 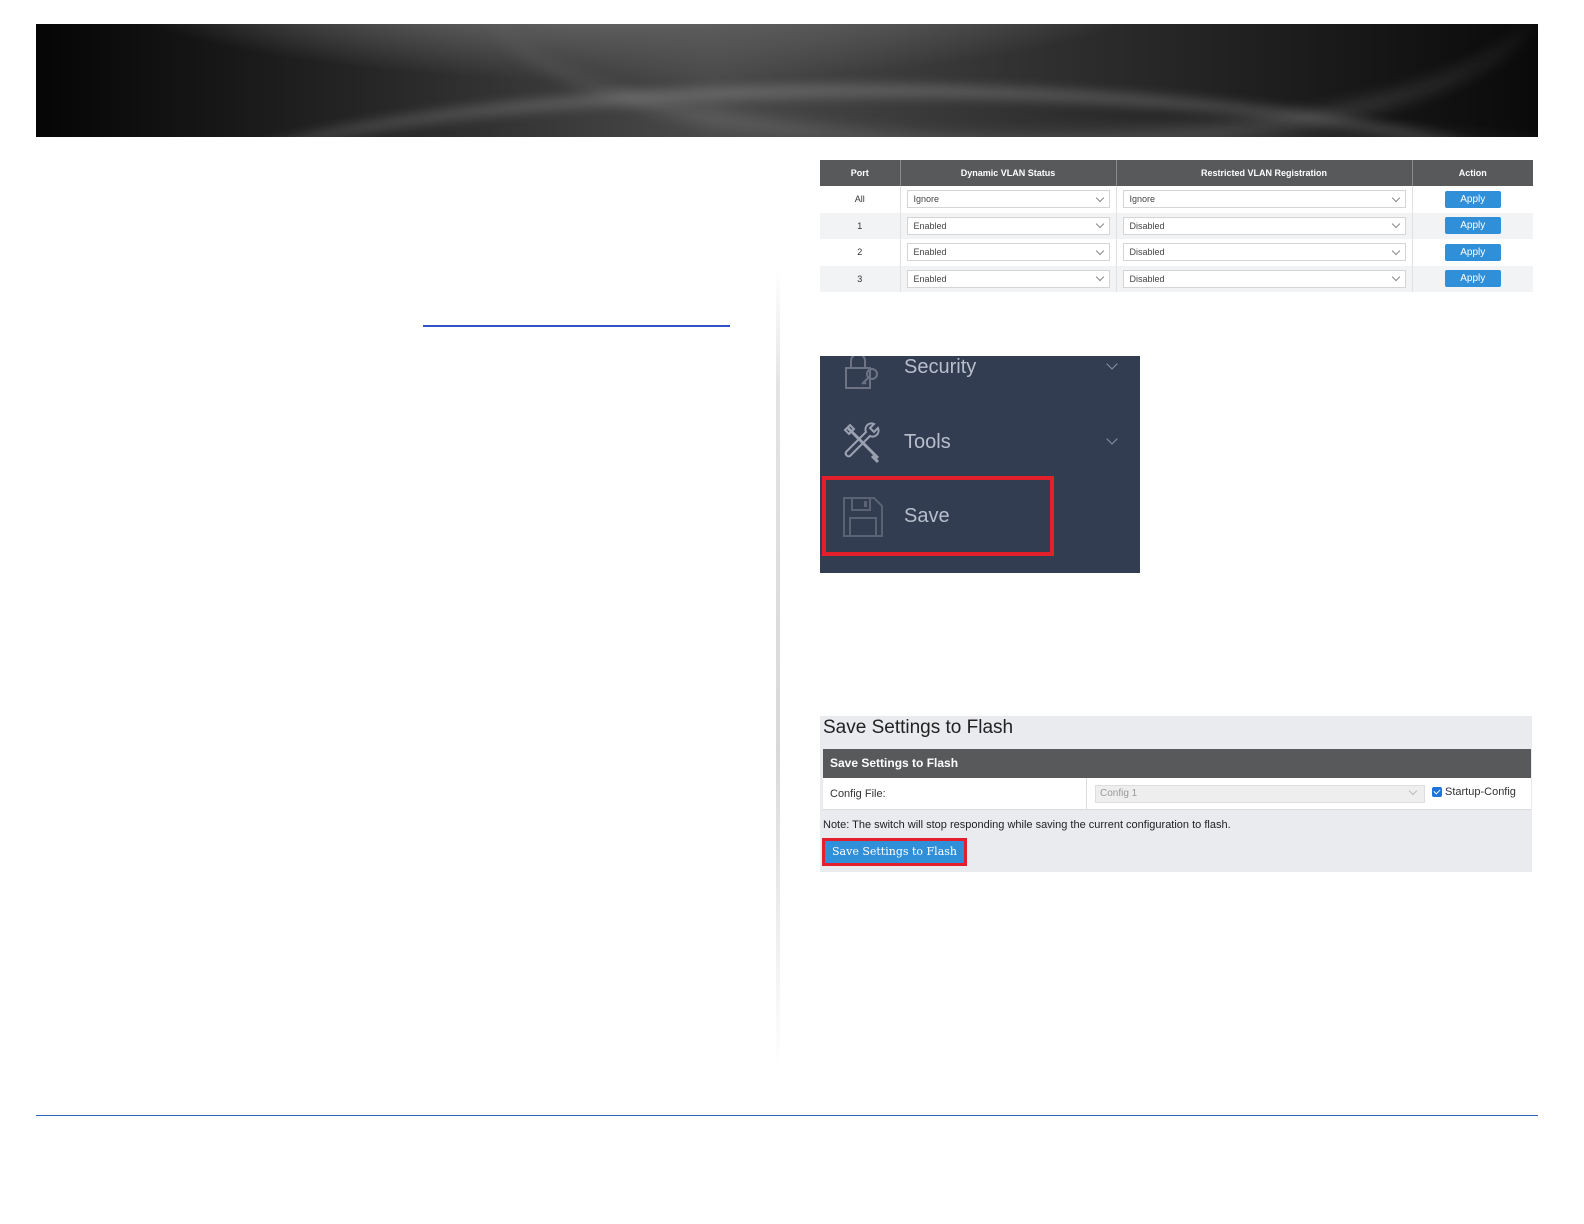 I want to click on column-header-restricted-vlan-registration: Restricted VLAN Registration, so click(x=1264, y=173).